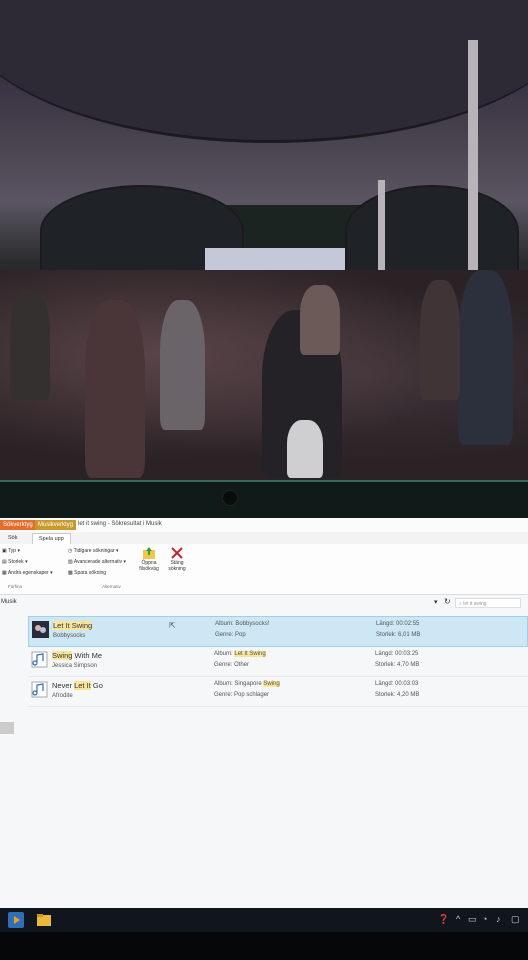 The width and height of the screenshot is (528, 960). I want to click on avancerade-alternativ-button: ▧ Avancerade alternativ ▾, so click(97, 562).